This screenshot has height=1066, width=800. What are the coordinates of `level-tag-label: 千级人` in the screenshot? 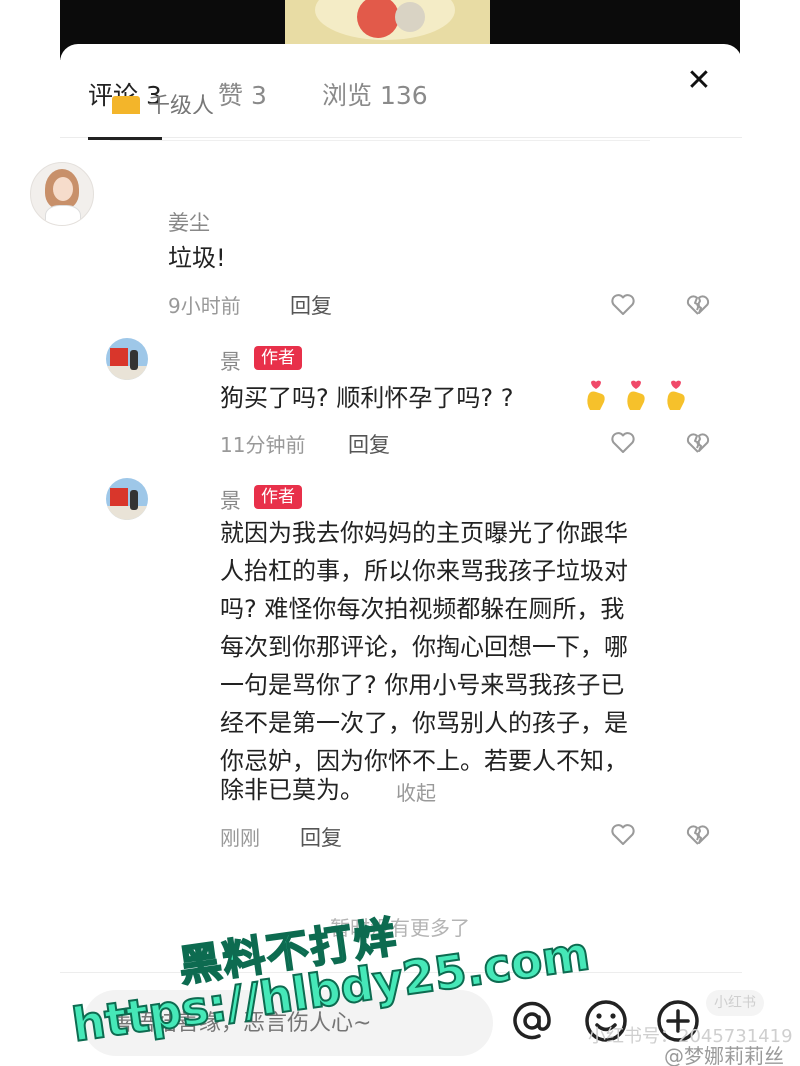 It's located at (181, 104).